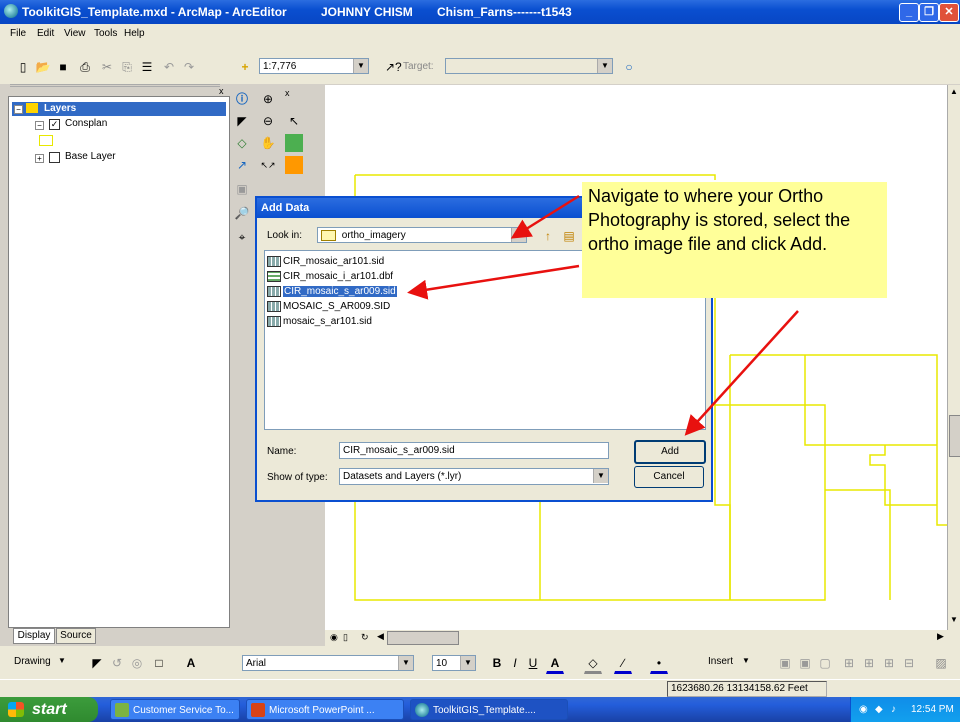  I want to click on refresh-icon: ↻, so click(365, 637).